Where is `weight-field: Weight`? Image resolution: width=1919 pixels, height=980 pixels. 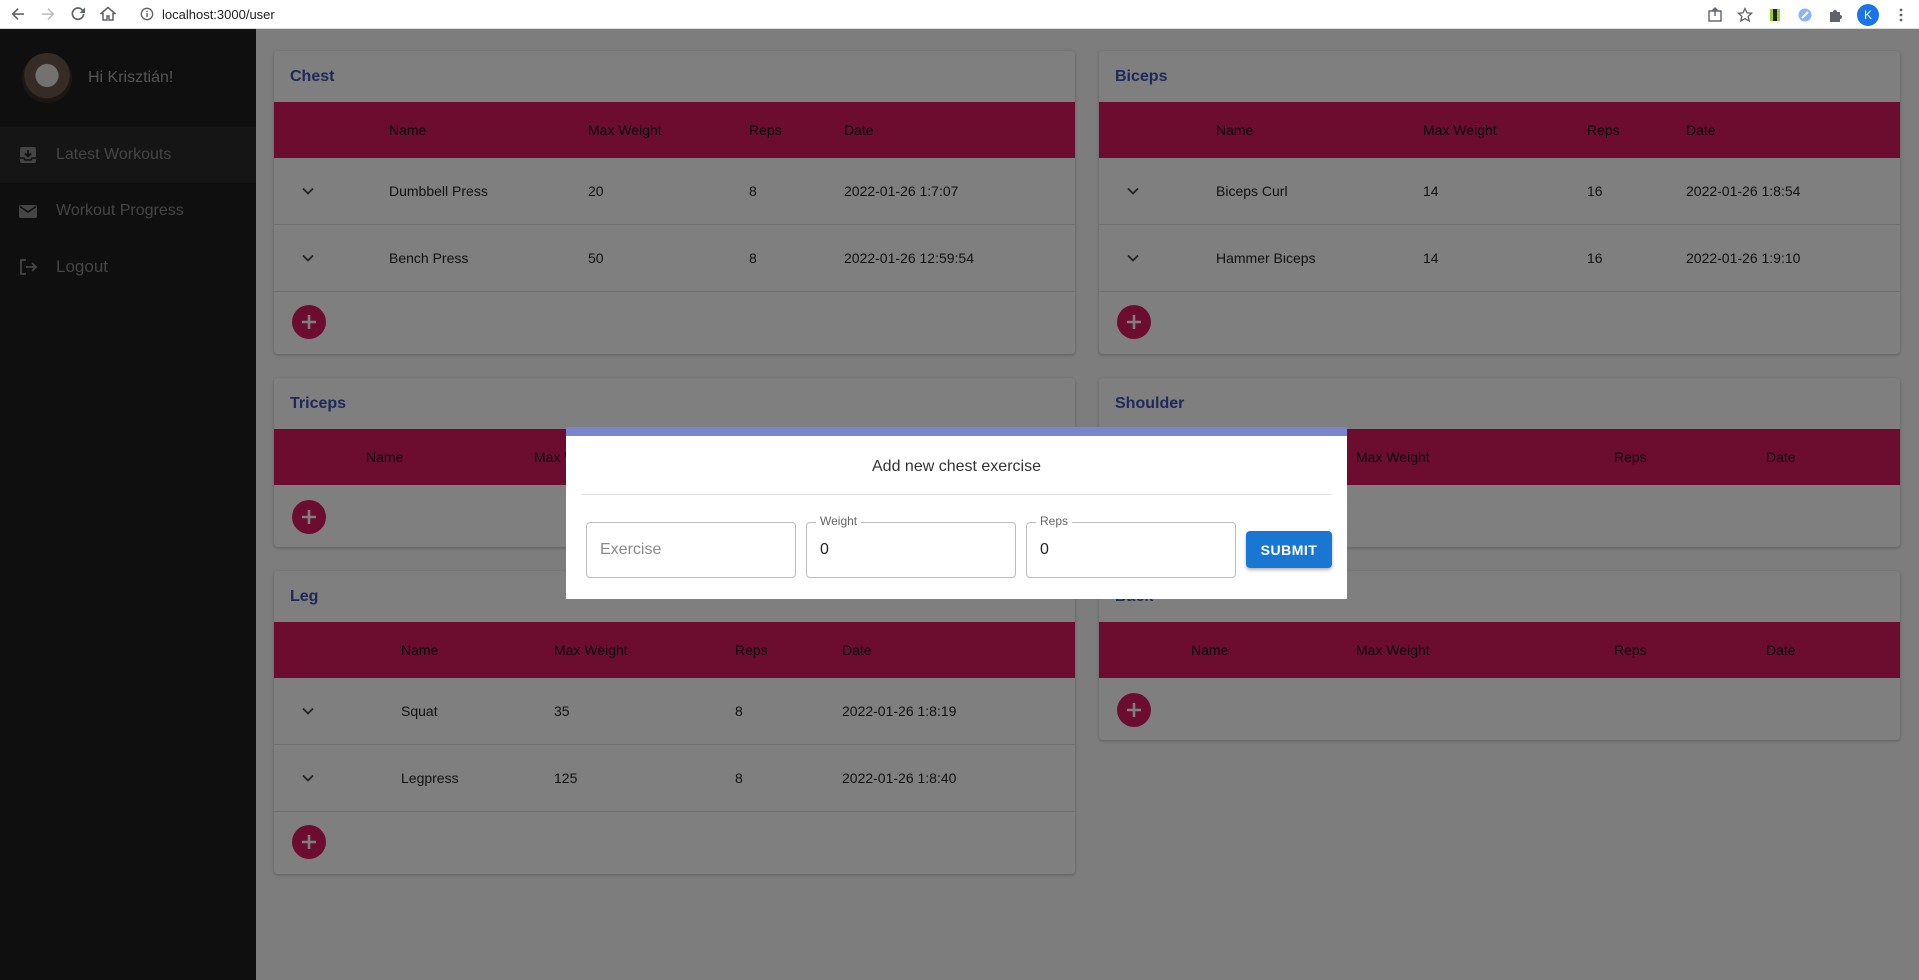 weight-field: Weight is located at coordinates (911, 546).